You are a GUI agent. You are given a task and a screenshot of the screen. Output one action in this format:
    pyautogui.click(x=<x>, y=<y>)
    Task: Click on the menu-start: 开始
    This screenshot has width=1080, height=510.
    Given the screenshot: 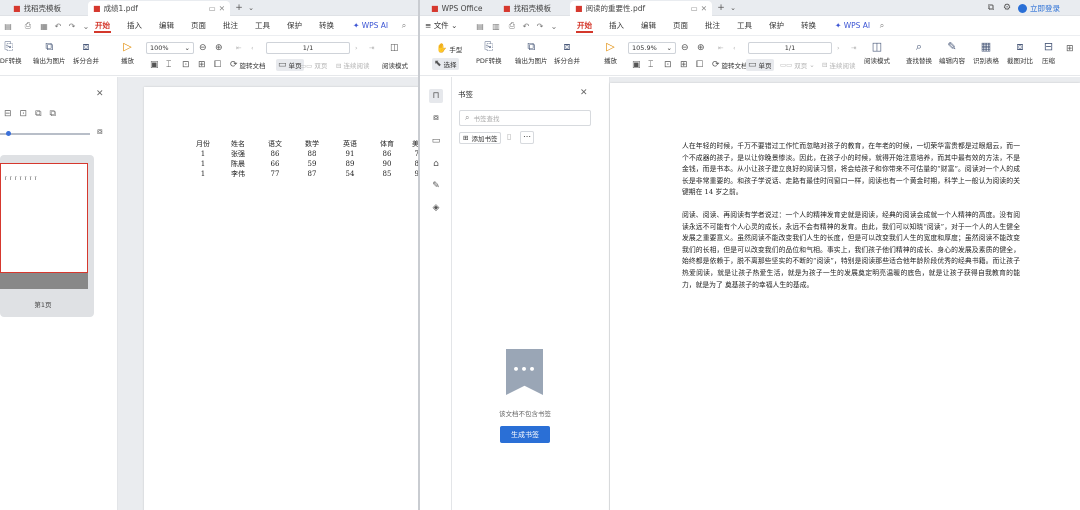 What is the action you would take?
    pyautogui.click(x=584, y=26)
    